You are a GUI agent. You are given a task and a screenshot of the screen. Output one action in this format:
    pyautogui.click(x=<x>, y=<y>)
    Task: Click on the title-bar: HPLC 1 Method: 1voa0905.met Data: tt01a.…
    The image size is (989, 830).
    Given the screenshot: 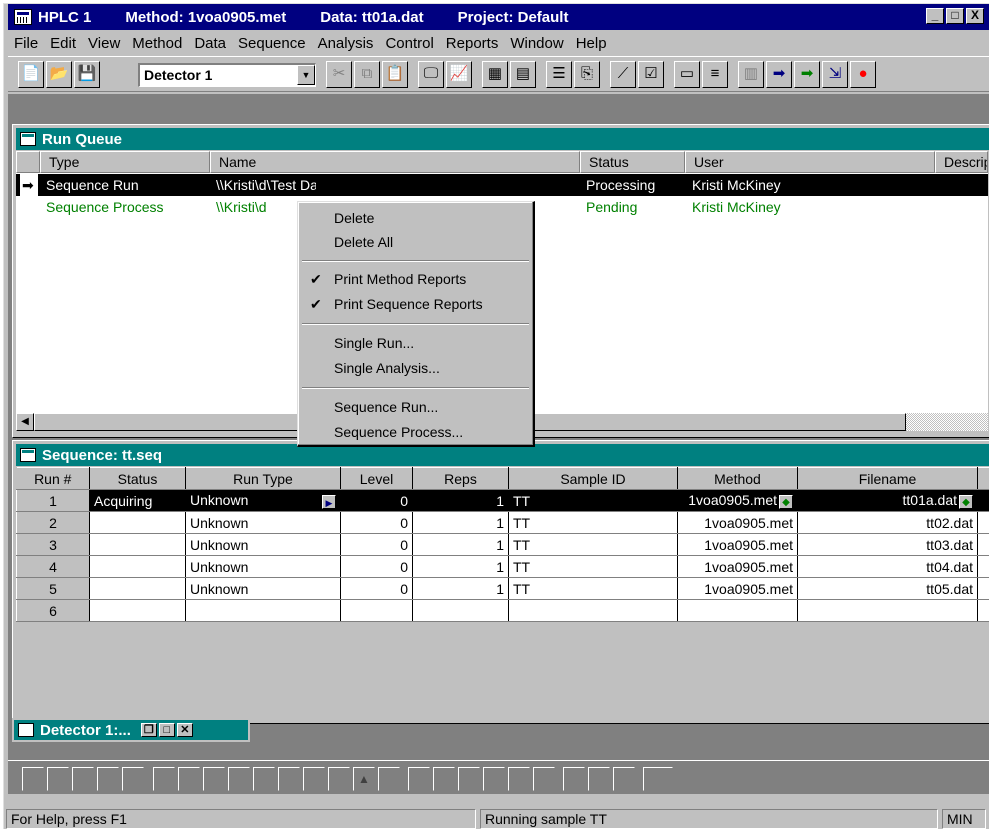 What is the action you would take?
    pyautogui.click(x=498, y=17)
    